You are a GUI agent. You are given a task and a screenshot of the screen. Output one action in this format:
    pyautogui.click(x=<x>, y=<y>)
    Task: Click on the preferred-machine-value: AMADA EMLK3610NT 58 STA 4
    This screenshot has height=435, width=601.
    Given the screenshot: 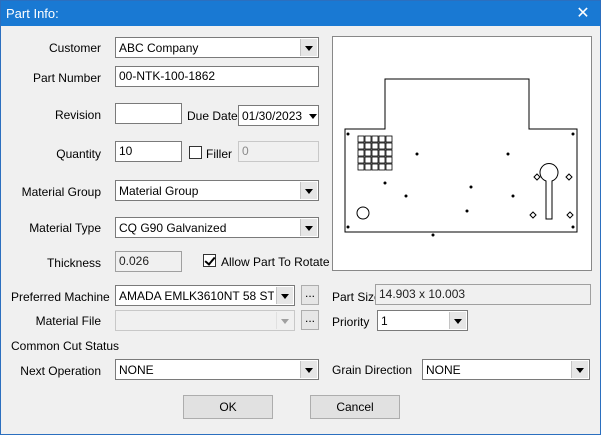 What is the action you would take?
    pyautogui.click(x=196, y=296)
    